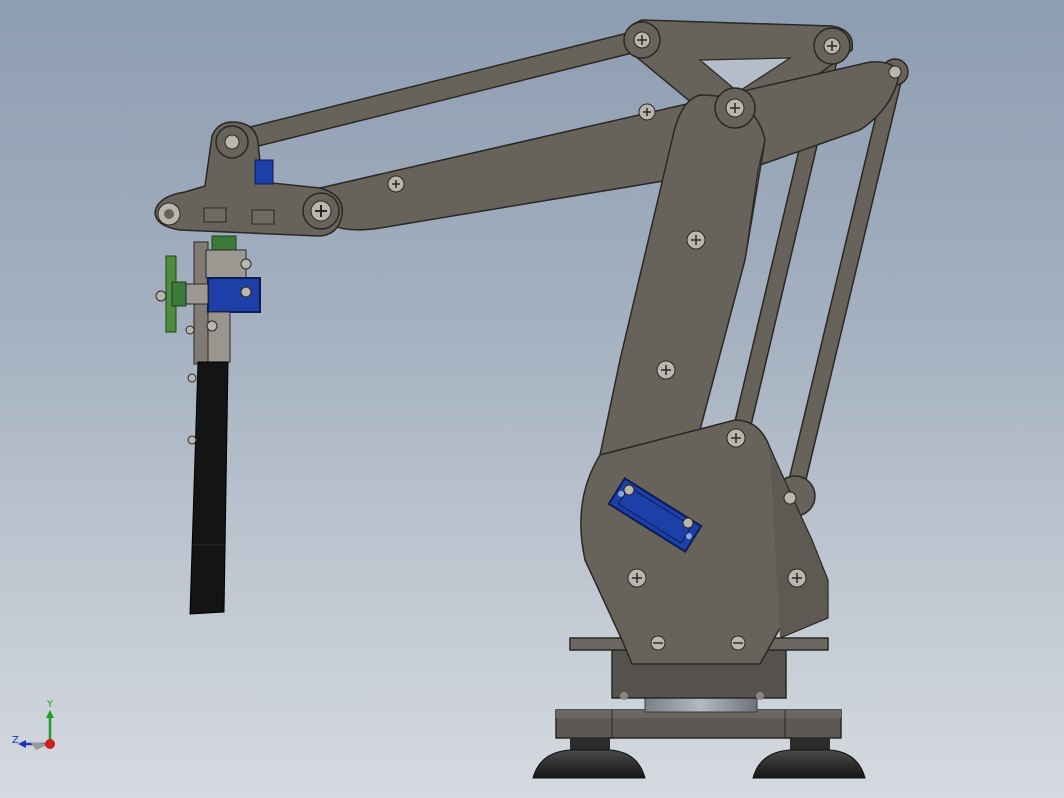 The height and width of the screenshot is (798, 1064). I want to click on upper-link-rod, so click(437, 91).